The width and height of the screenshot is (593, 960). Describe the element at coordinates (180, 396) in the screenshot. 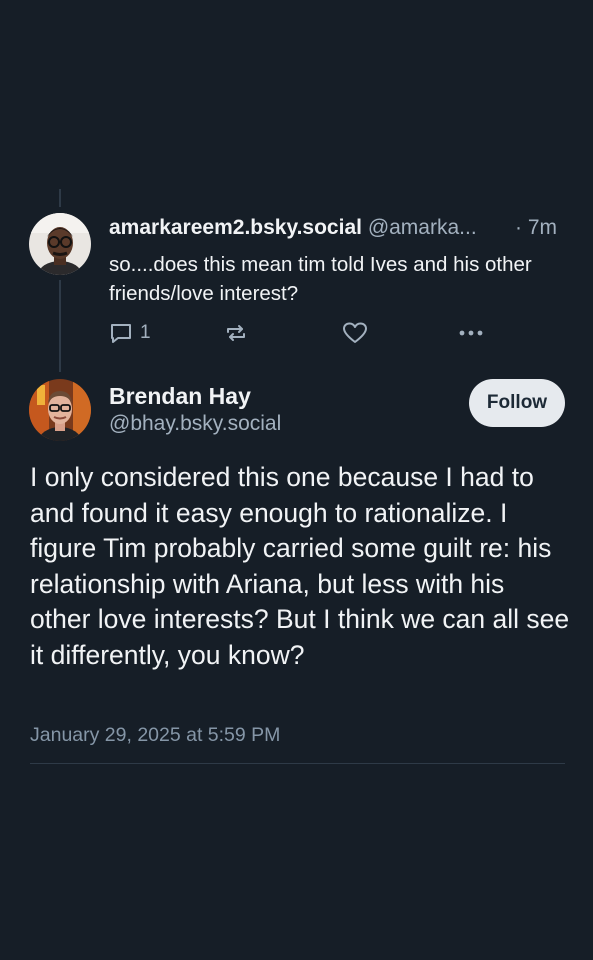

I see `main-author-name: Brendan Hay` at that location.